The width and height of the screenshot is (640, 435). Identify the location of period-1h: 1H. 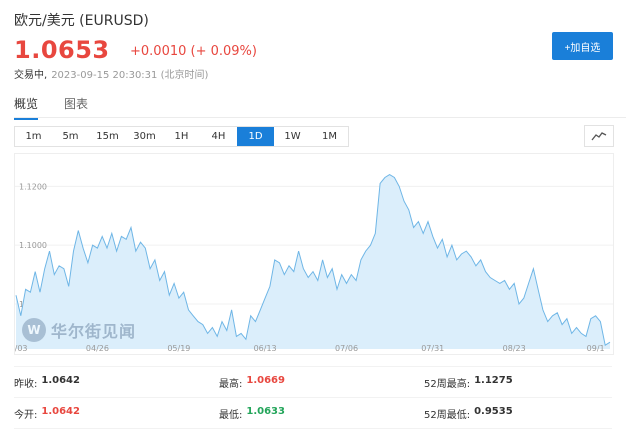
(181, 136).